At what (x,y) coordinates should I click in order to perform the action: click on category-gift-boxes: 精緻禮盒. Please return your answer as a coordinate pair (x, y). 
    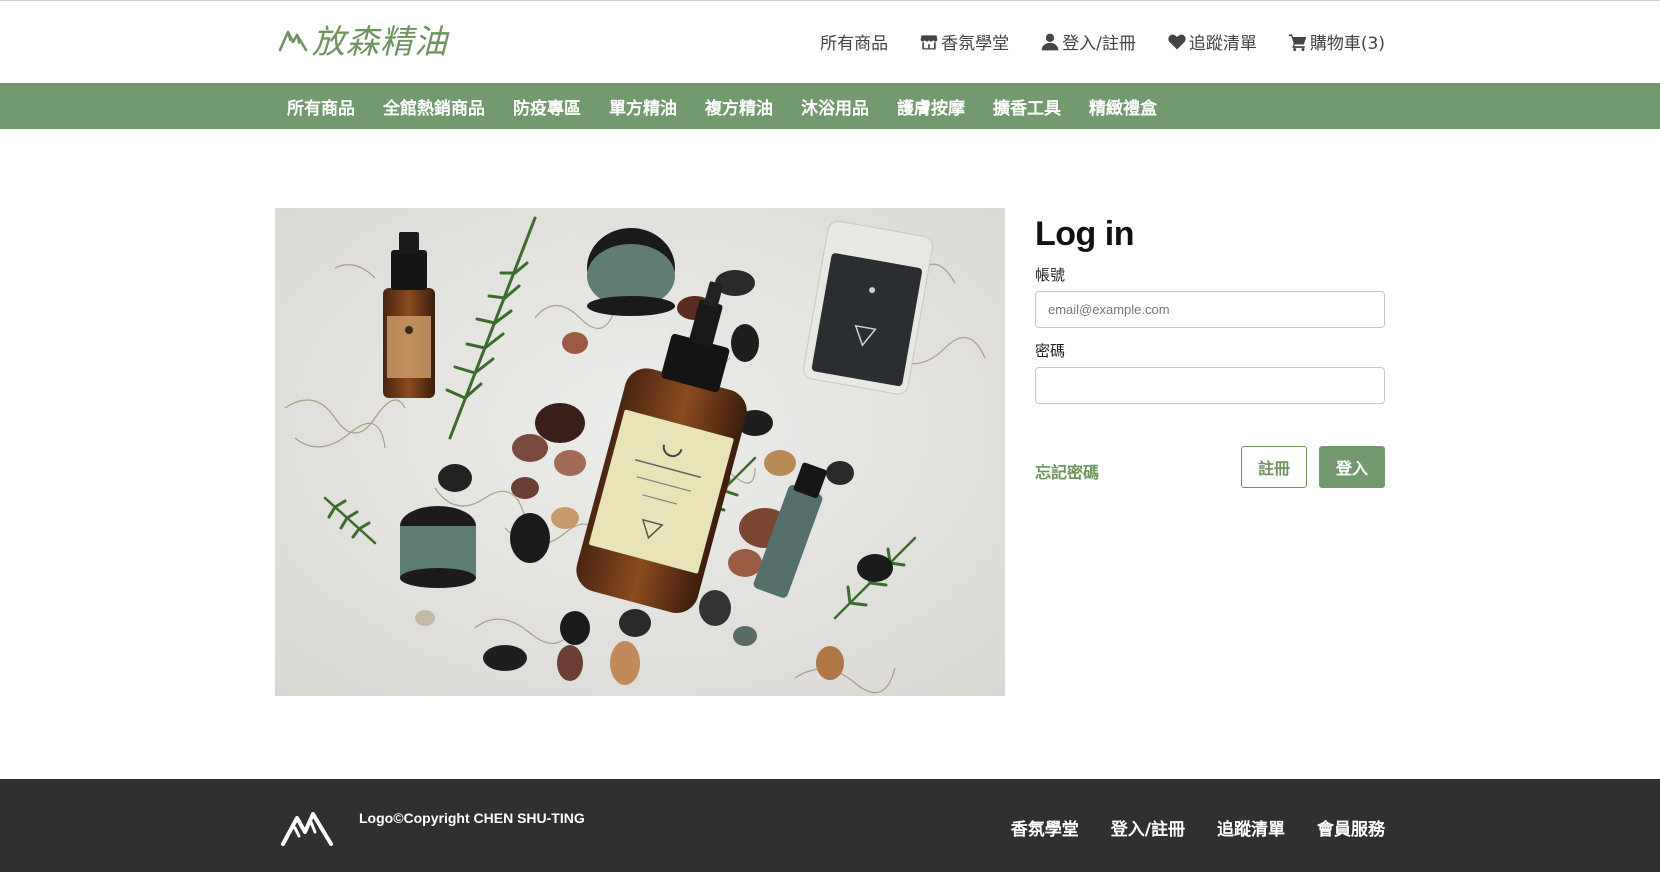
    Looking at the image, I should click on (1123, 106).